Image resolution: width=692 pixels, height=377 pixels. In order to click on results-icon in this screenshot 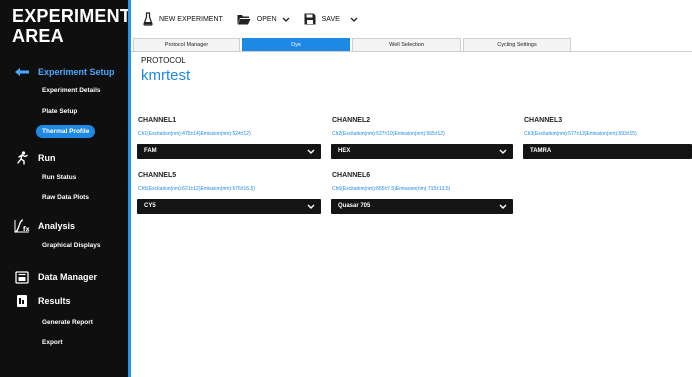, I will do `click(22, 301)`.